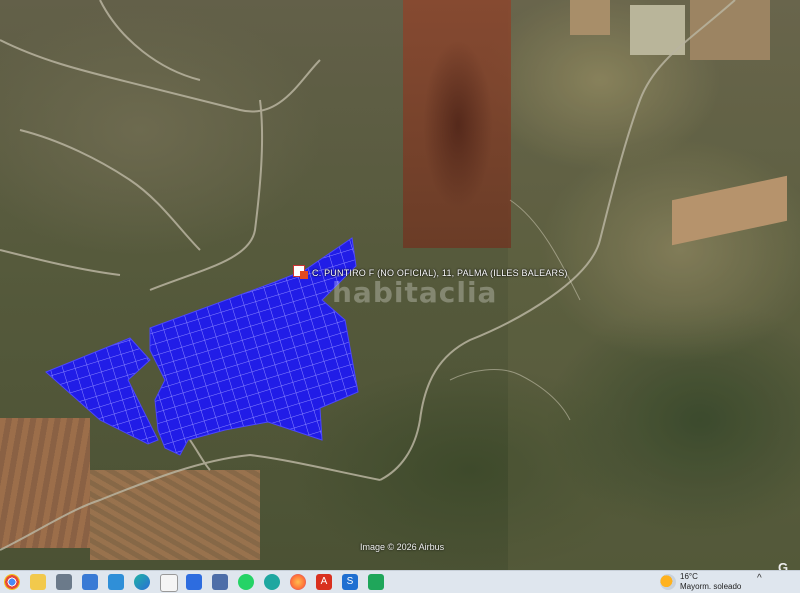 The width and height of the screenshot is (800, 593). I want to click on app-icon, so click(64, 582).